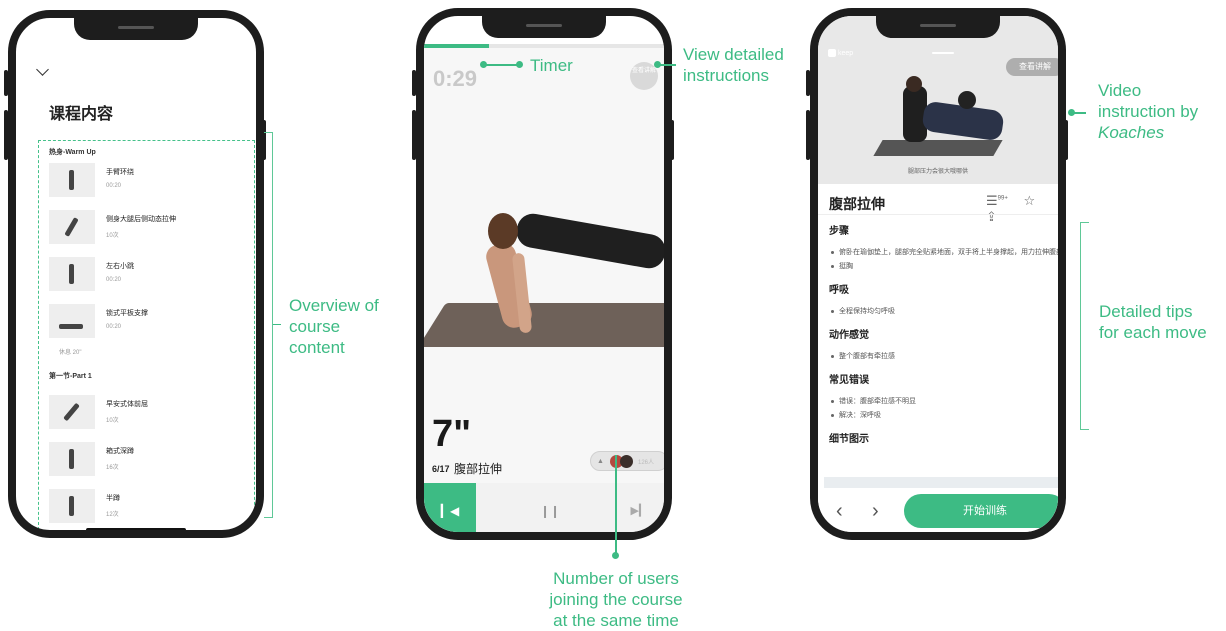 The width and height of the screenshot is (1226, 631). I want to click on annotation-line: for each move, so click(1153, 332).